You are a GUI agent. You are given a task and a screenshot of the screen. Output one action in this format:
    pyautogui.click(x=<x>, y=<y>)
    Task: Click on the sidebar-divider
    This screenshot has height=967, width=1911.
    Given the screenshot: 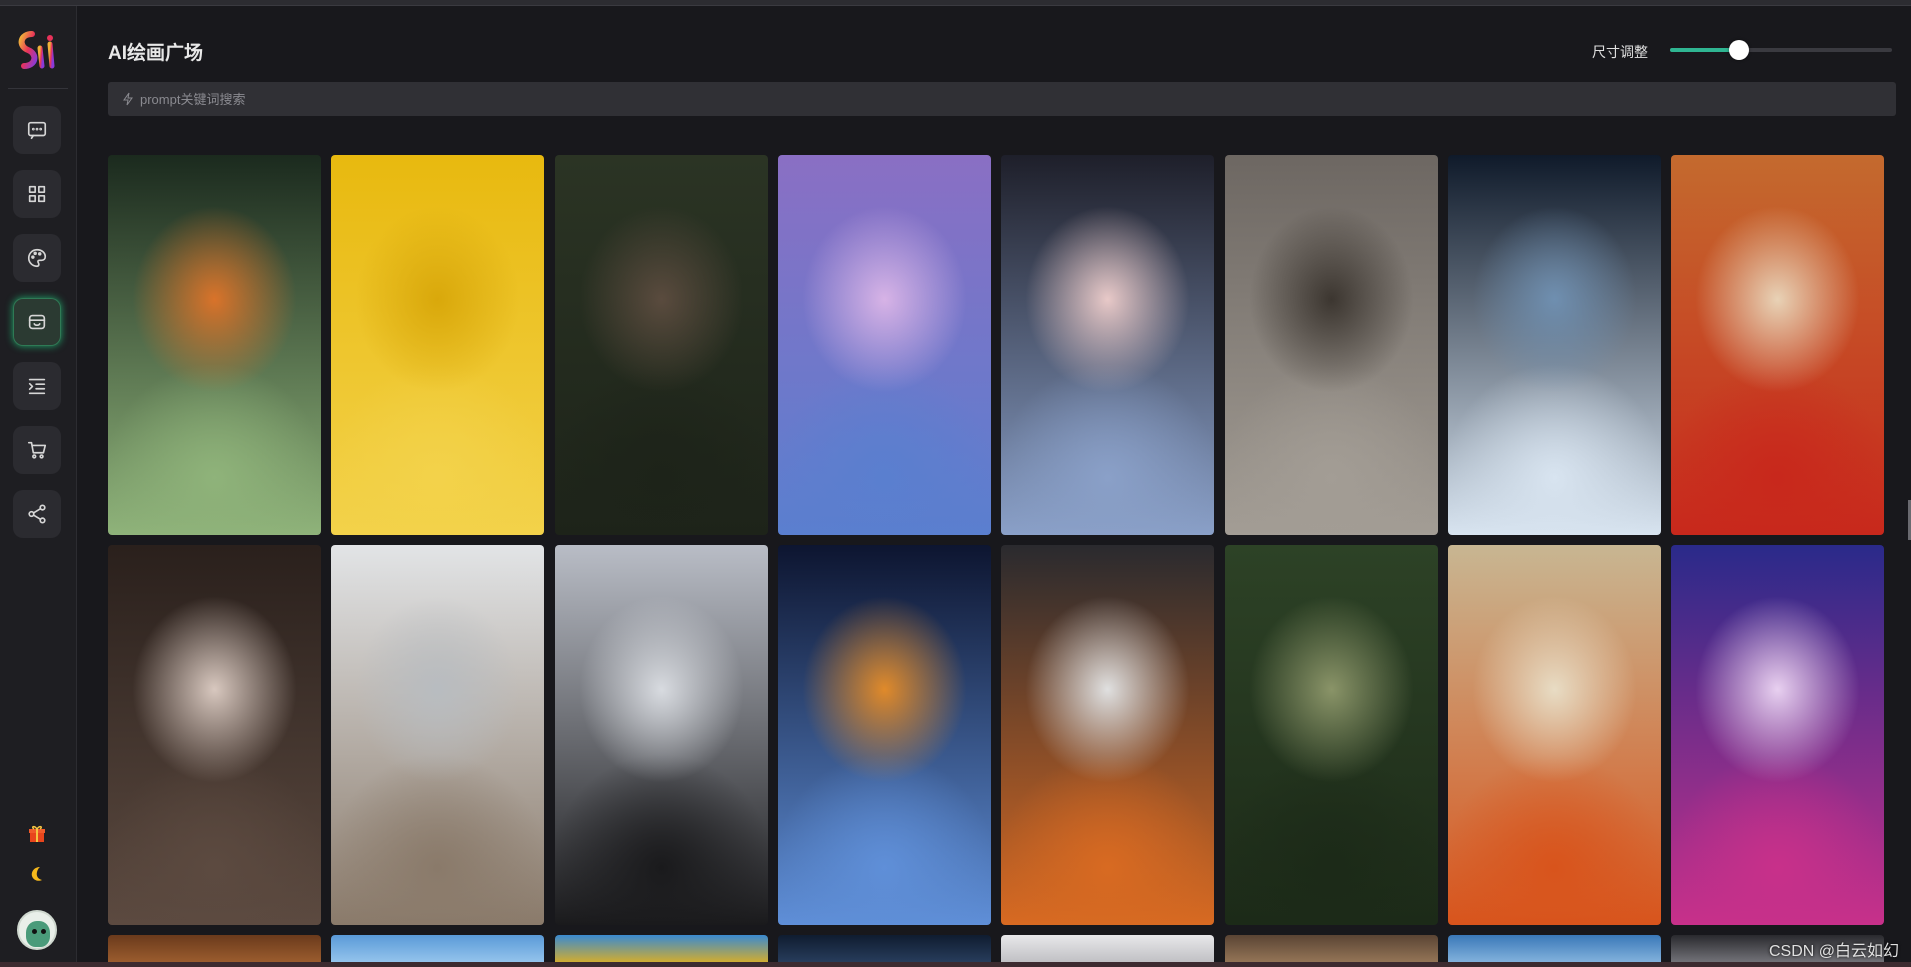 What is the action you would take?
    pyautogui.click(x=38, y=88)
    